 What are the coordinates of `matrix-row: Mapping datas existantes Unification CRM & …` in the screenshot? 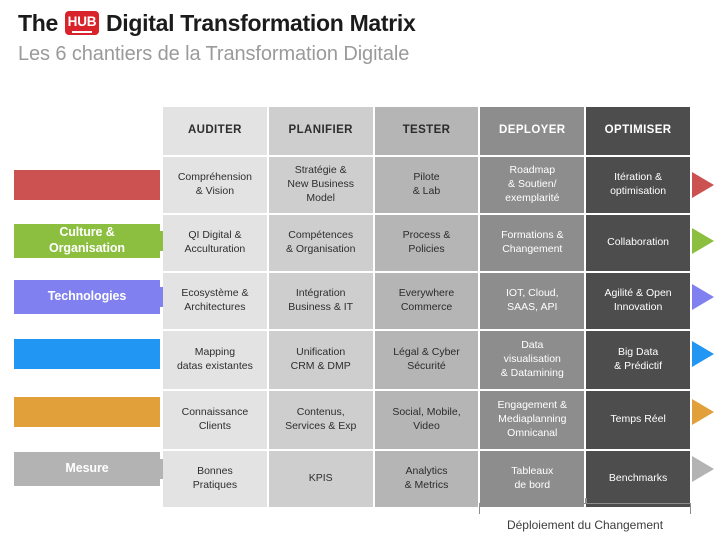 It's located at (426, 360).